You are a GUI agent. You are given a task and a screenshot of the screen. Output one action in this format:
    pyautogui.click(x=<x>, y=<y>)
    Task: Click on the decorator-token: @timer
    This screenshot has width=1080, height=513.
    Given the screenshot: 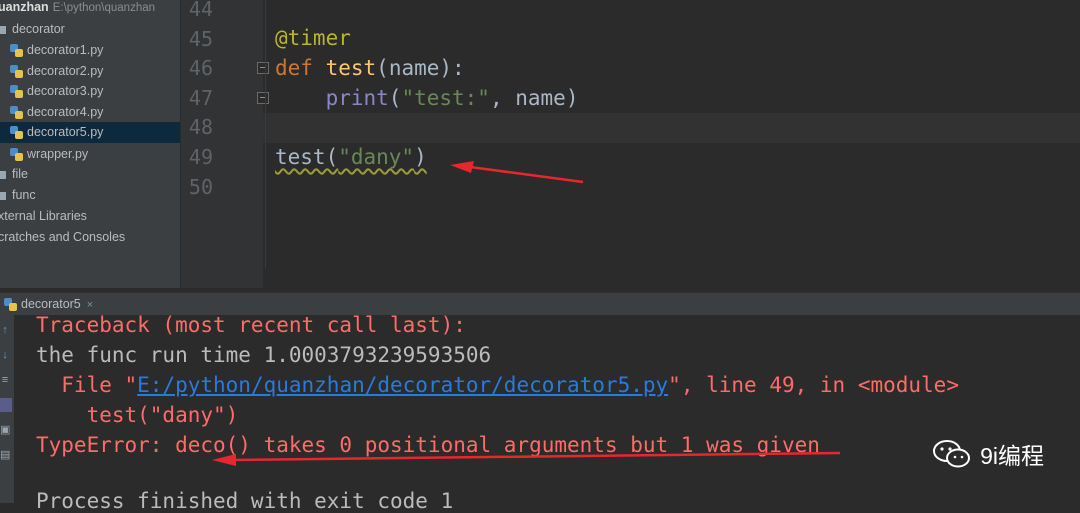 What is the action you would take?
    pyautogui.click(x=313, y=38)
    